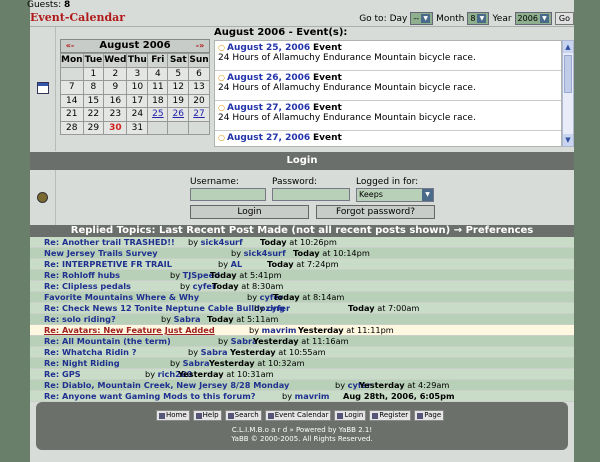 The width and height of the screenshot is (600, 462). I want to click on footer-button-label: Register, so click(394, 415).